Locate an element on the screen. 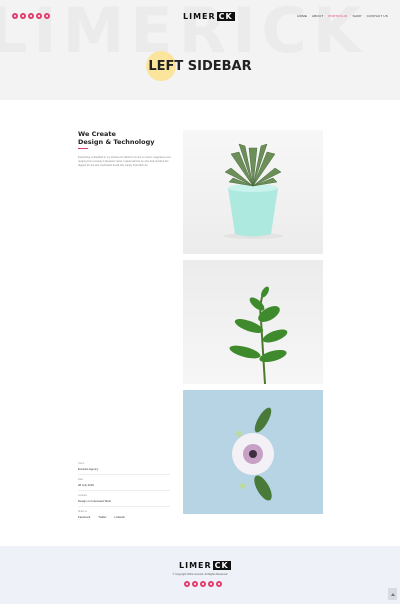 The width and height of the screenshot is (400, 604). hero-watermark: LIMERICK is located at coordinates (183, 33).